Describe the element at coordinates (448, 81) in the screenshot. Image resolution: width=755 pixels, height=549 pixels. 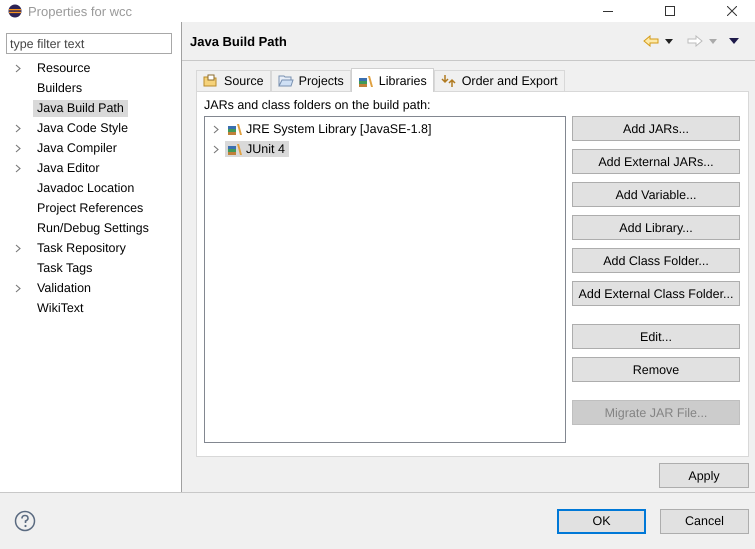
I see `arrows-icon` at that location.